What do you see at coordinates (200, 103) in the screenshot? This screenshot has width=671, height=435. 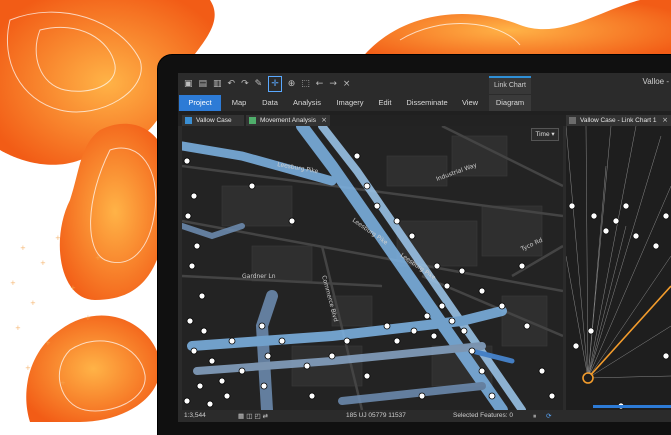 I see `tab-project: Project` at bounding box center [200, 103].